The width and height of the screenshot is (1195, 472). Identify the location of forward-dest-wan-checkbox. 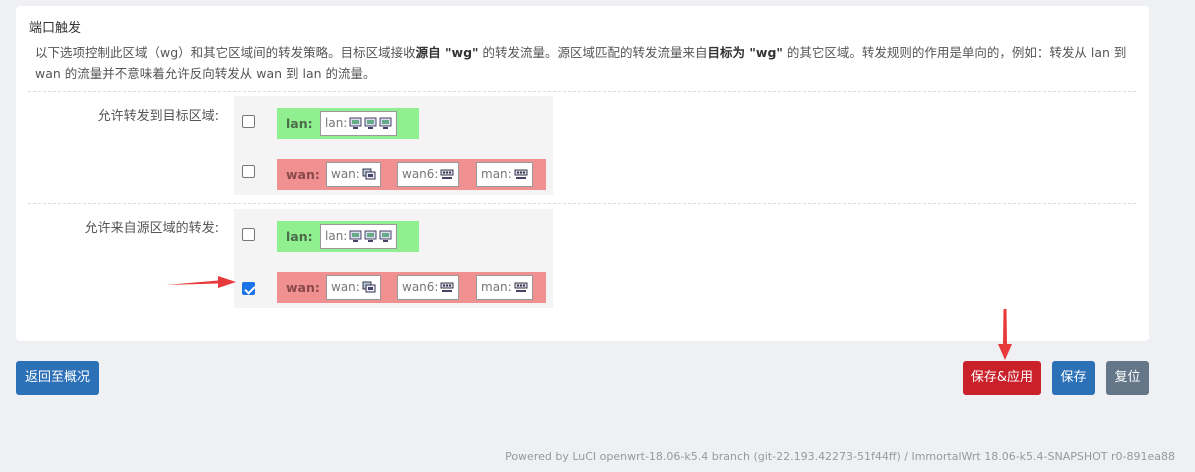
(248, 171).